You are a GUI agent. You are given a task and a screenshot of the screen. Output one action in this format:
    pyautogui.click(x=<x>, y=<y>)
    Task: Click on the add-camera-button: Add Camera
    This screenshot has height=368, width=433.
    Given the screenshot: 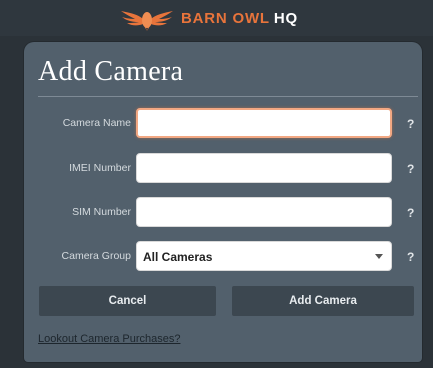 What is the action you would take?
    pyautogui.click(x=323, y=301)
    